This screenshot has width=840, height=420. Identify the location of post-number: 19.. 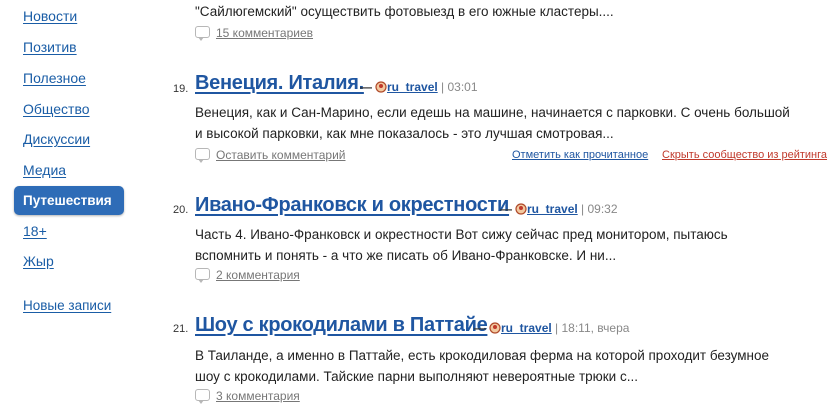
(181, 89).